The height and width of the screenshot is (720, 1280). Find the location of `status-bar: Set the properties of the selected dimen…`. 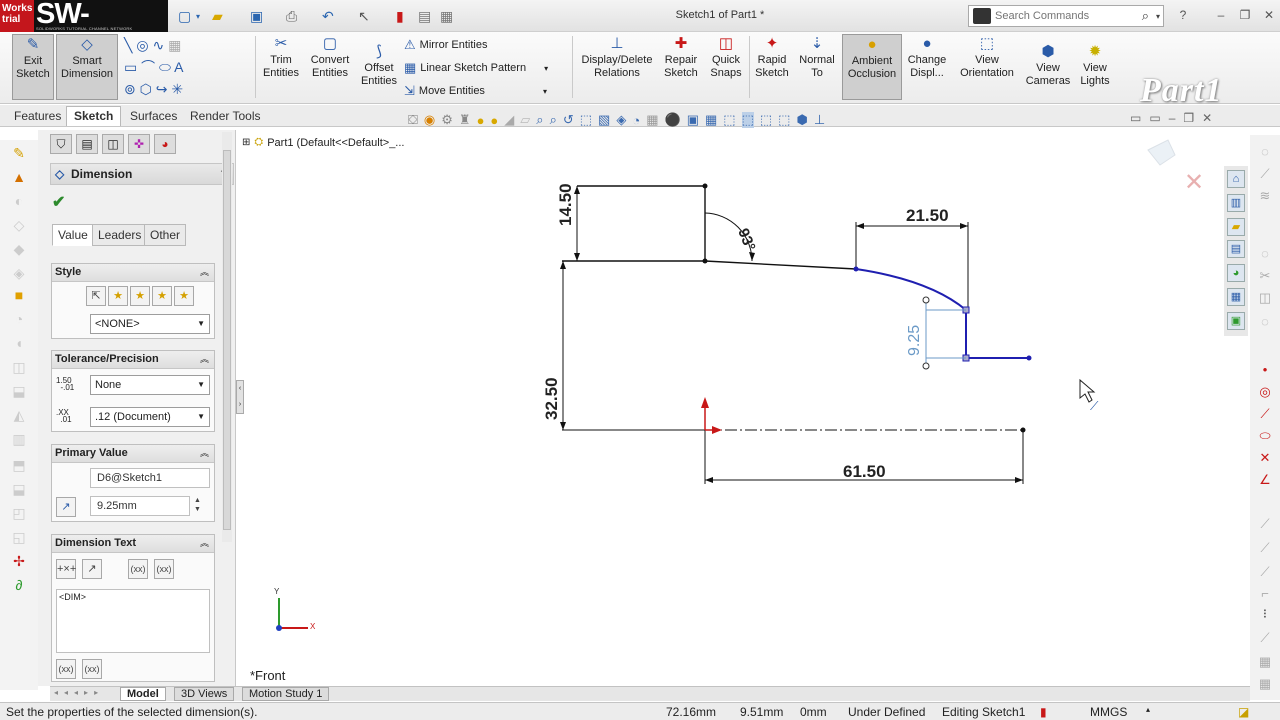

status-bar: Set the properties of the selected dimen… is located at coordinates (640, 711).